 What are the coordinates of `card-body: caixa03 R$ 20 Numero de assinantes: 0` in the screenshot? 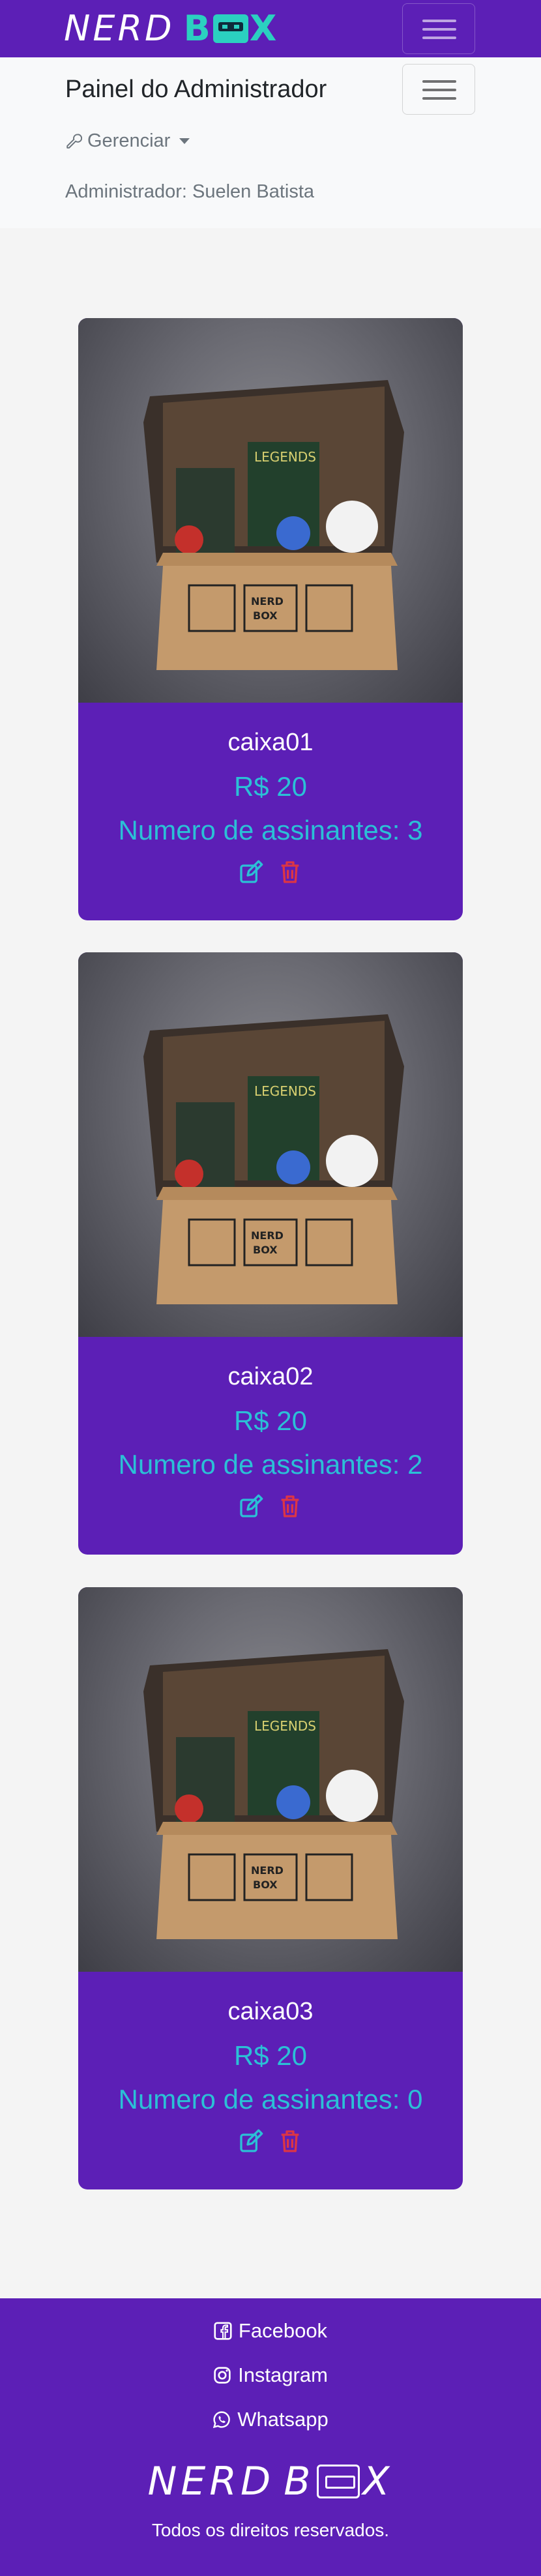 It's located at (270, 2080).